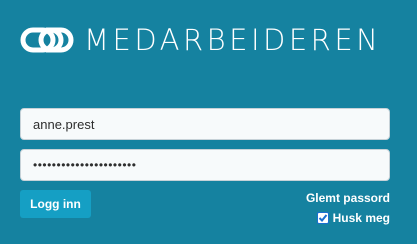 The image size is (417, 244). I want to click on remember-me-checkbox, so click(322, 218).